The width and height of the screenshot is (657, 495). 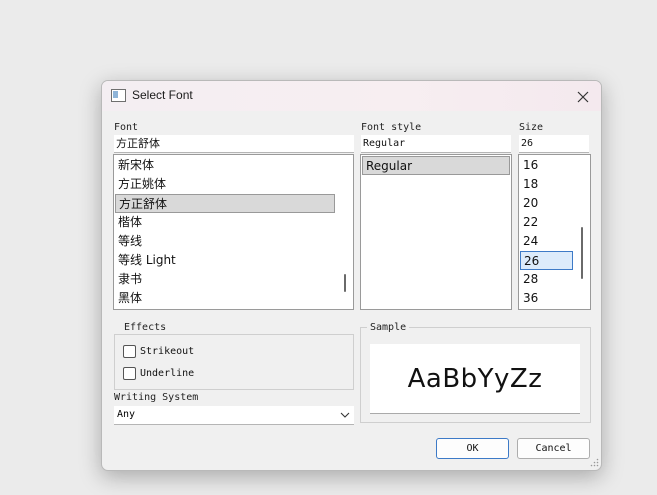 What do you see at coordinates (234, 362) in the screenshot?
I see `effects-group` at bounding box center [234, 362].